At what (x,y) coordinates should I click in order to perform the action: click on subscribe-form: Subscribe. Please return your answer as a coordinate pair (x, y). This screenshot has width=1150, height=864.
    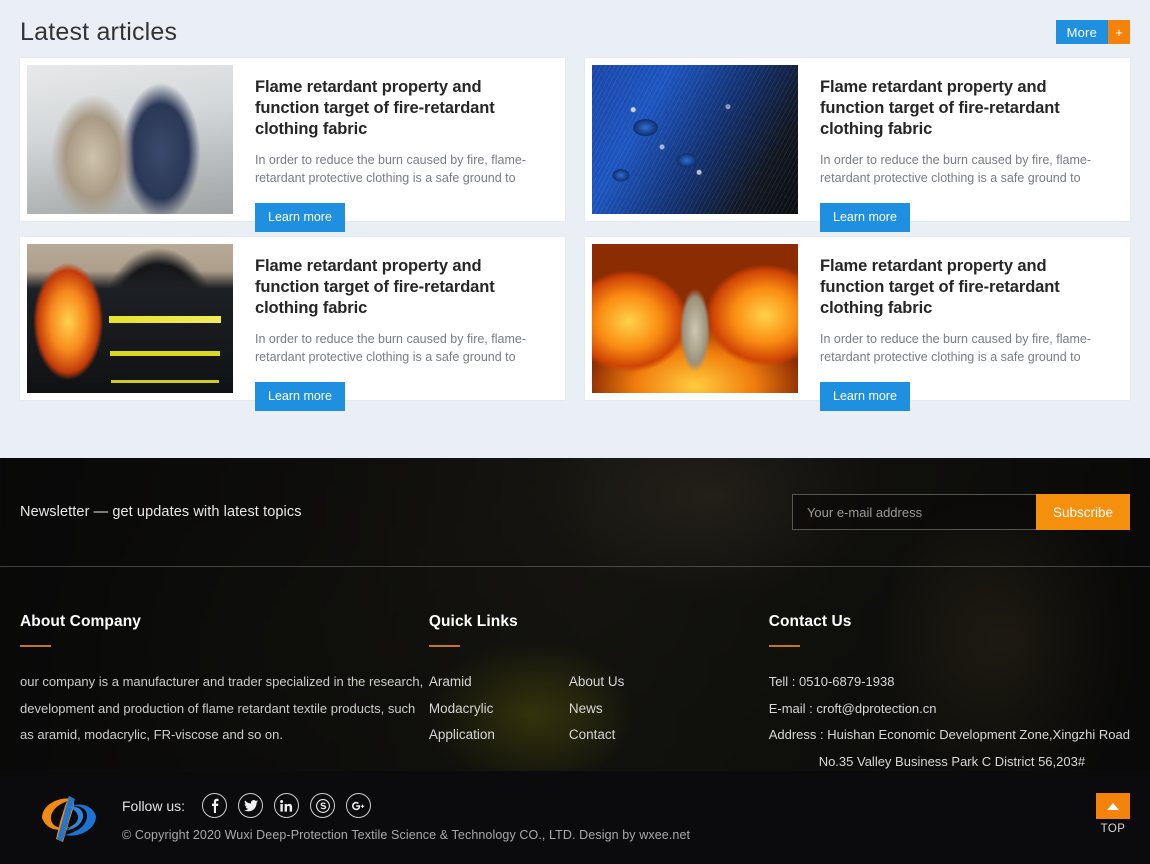
    Looking at the image, I should click on (960, 512).